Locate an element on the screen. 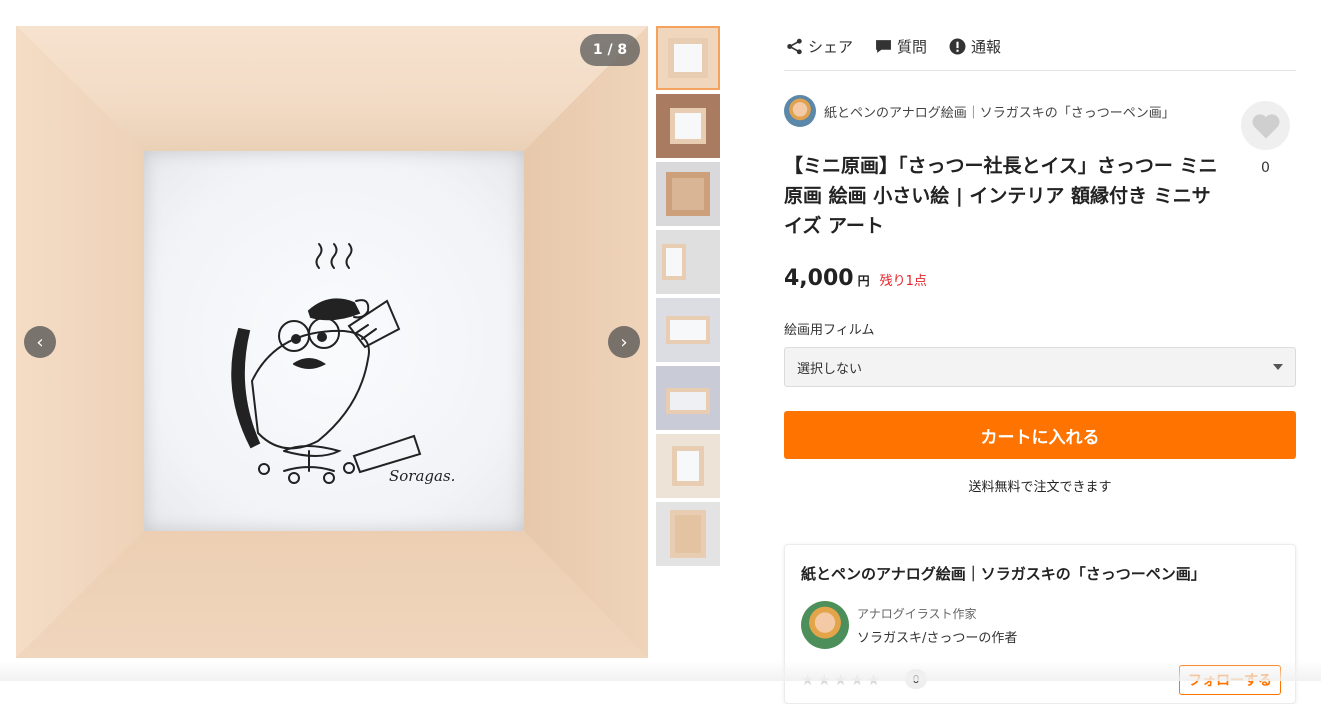 This screenshot has width=1321, height=704. share-label: シェア is located at coordinates (831, 47).